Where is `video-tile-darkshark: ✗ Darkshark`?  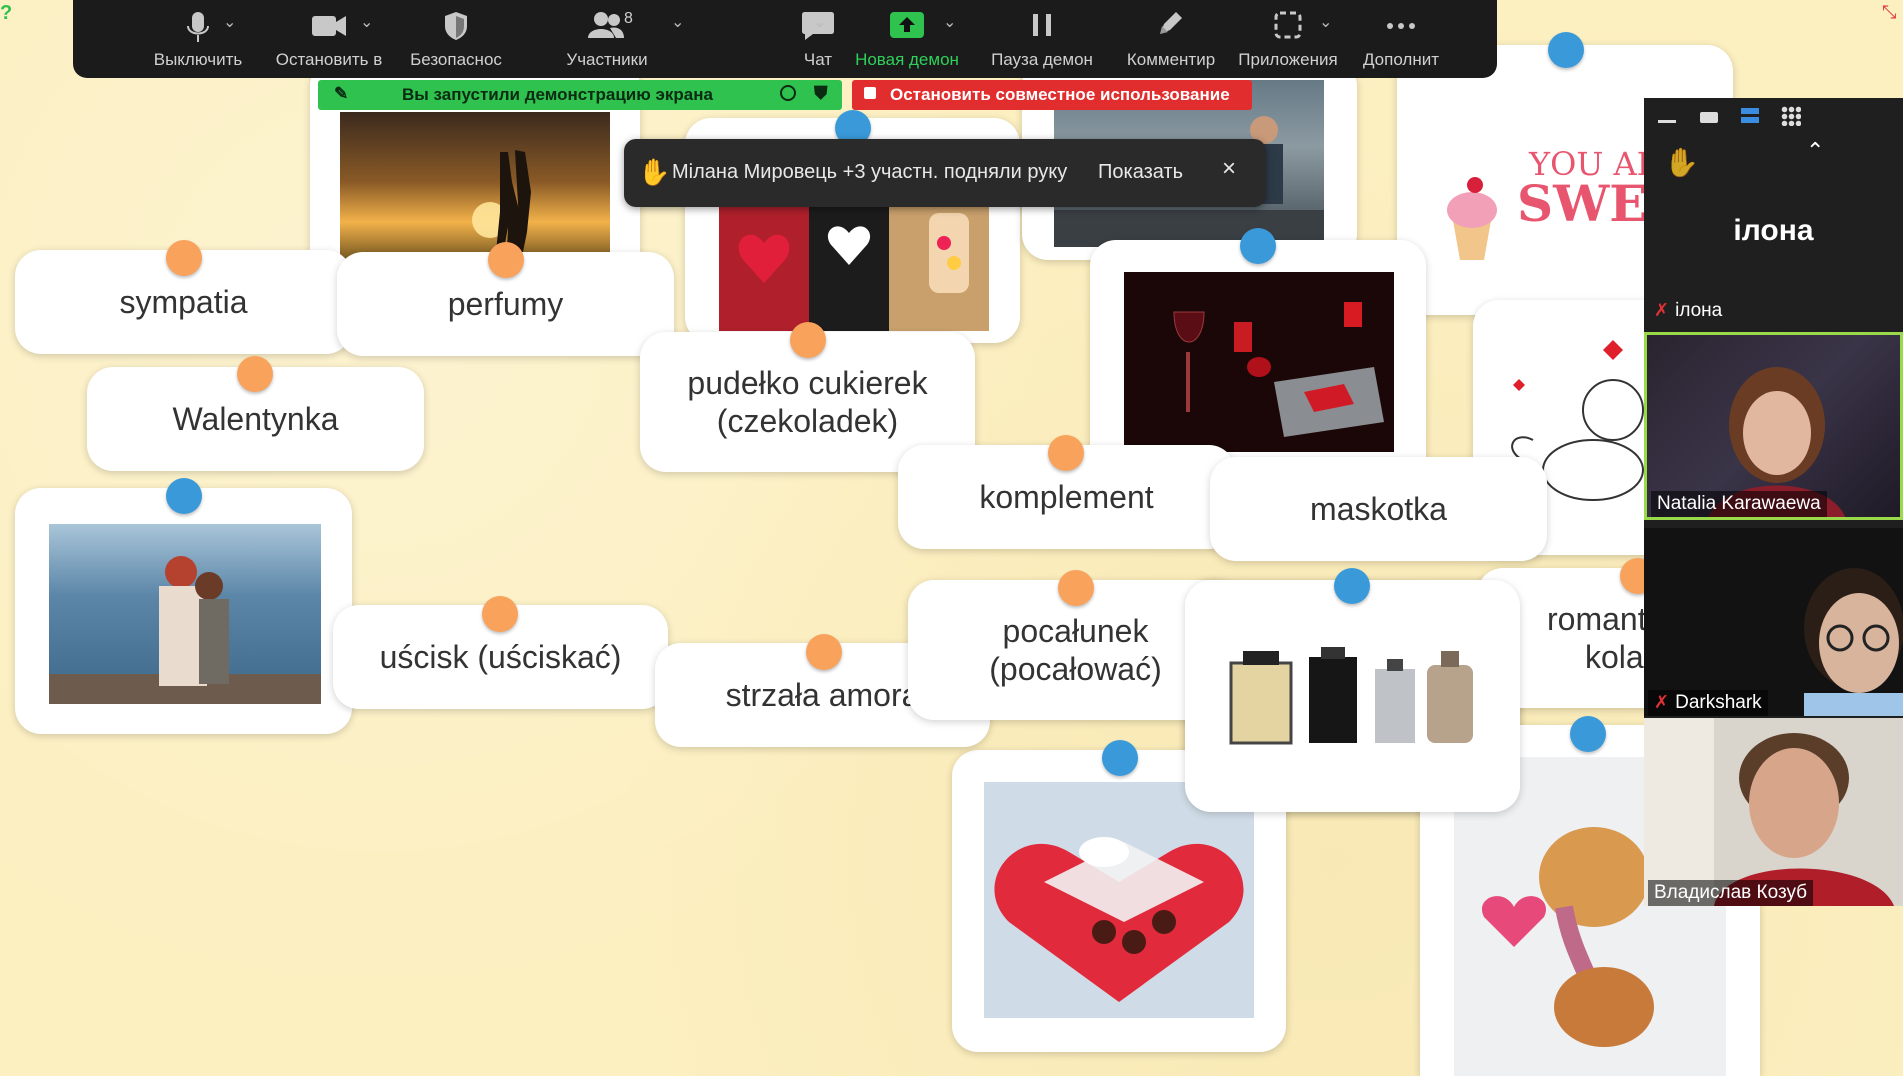
video-tile-darkshark: ✗ Darkshark is located at coordinates (1773, 622).